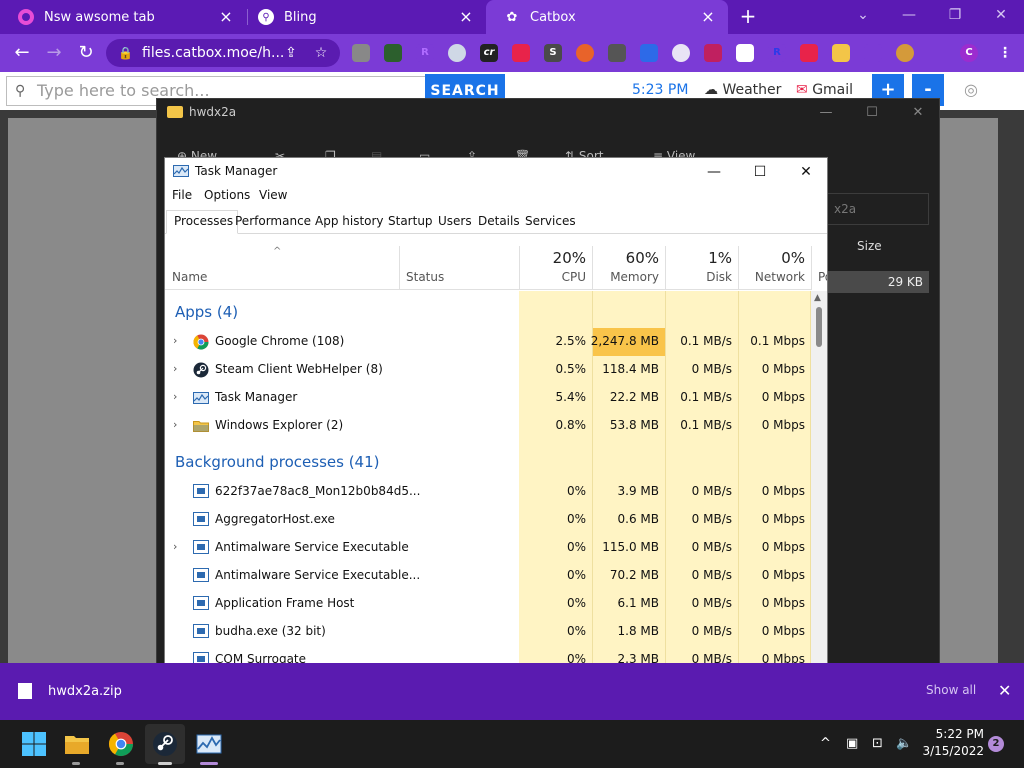  What do you see at coordinates (77, 744) in the screenshot?
I see `file-explorer-taskbar-icon` at bounding box center [77, 744].